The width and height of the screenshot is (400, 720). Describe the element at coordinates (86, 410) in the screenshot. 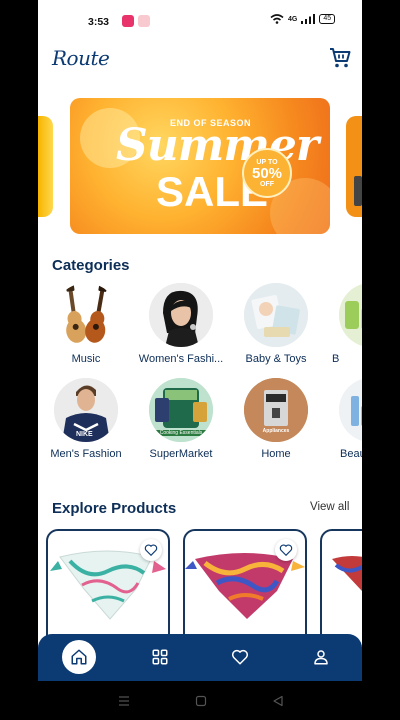

I see `man-portrait-icon: NIKE` at that location.